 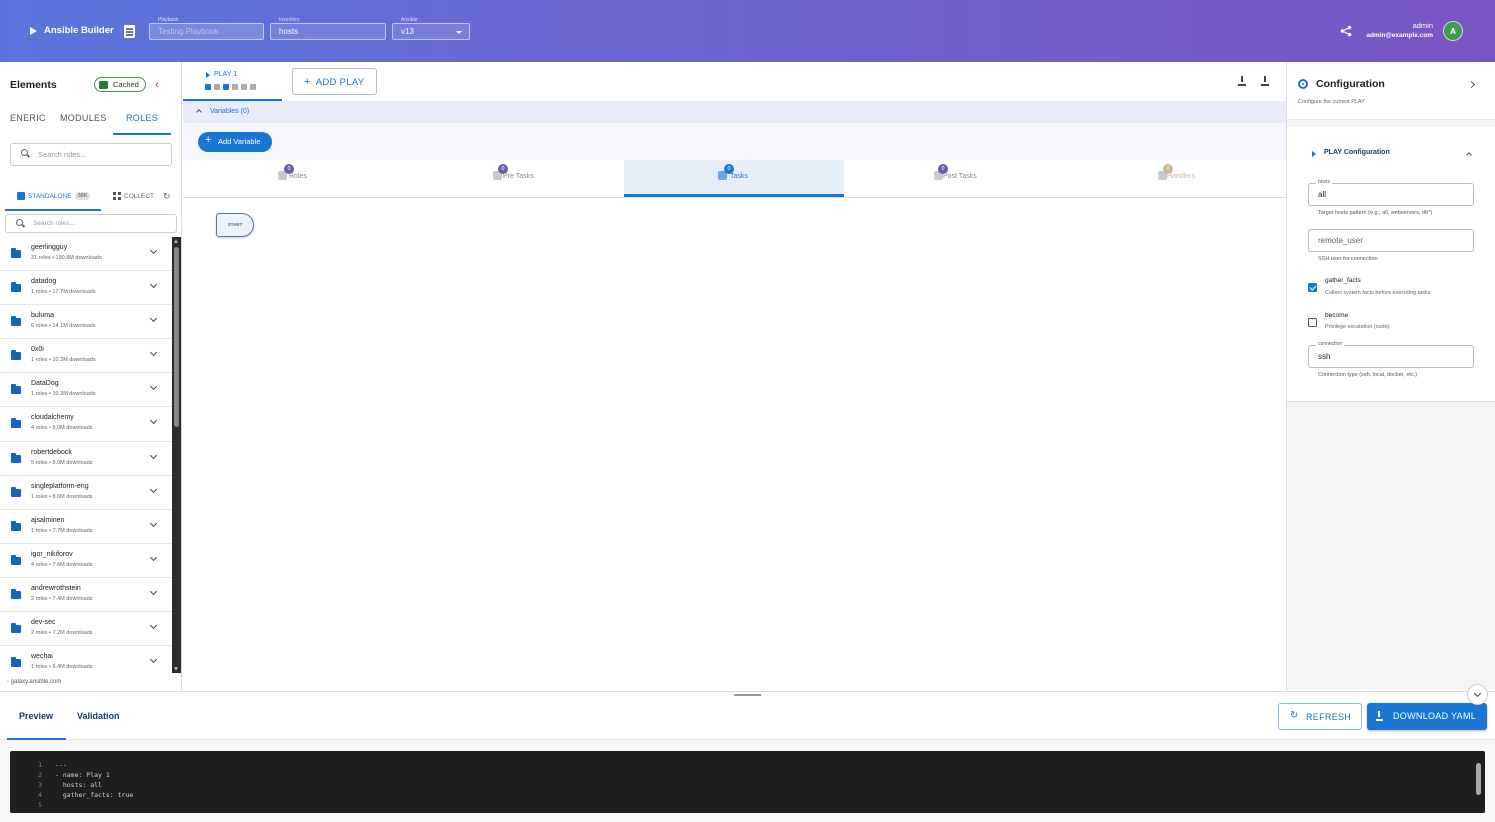 What do you see at coordinates (62, 564) in the screenshot?
I see `role-meta: 4 roles • 7.6M downloads` at bounding box center [62, 564].